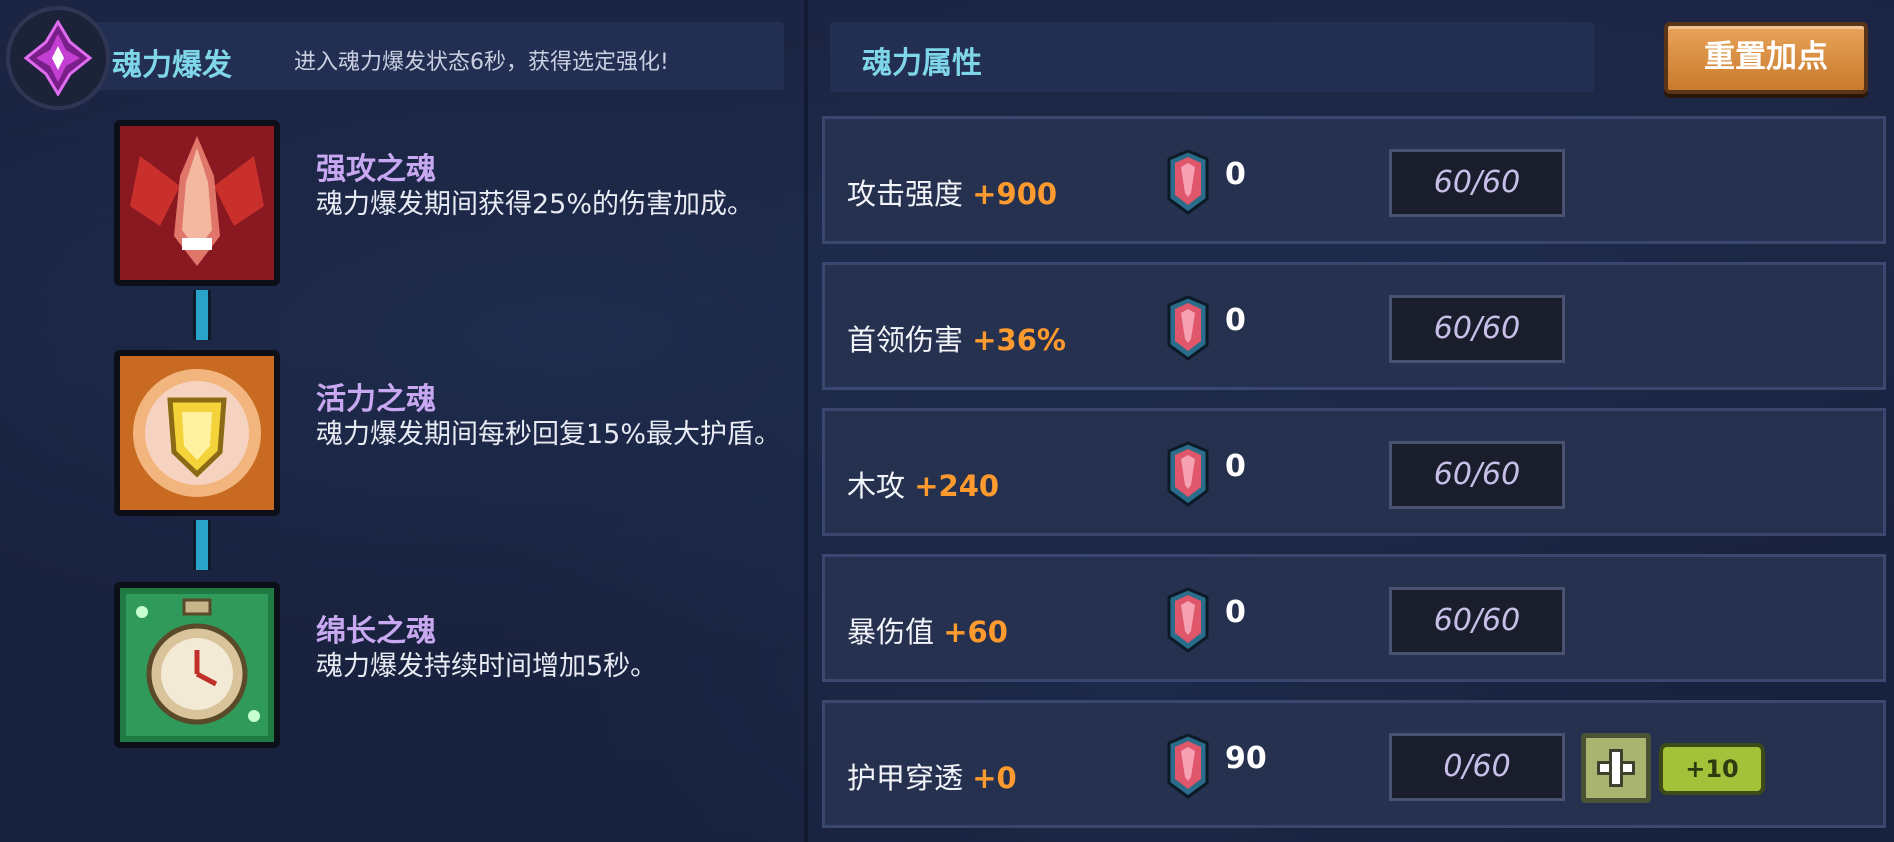 The width and height of the screenshot is (1894, 842). What do you see at coordinates (806, 421) in the screenshot?
I see `panel-divider` at bounding box center [806, 421].